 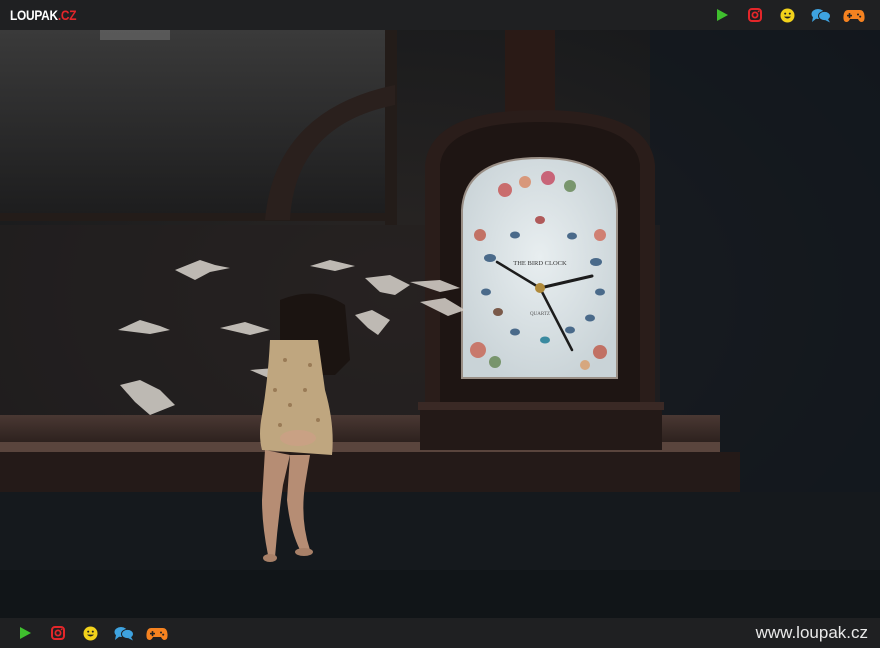 I want to click on site-url: www.loupak.cz, so click(x=812, y=633).